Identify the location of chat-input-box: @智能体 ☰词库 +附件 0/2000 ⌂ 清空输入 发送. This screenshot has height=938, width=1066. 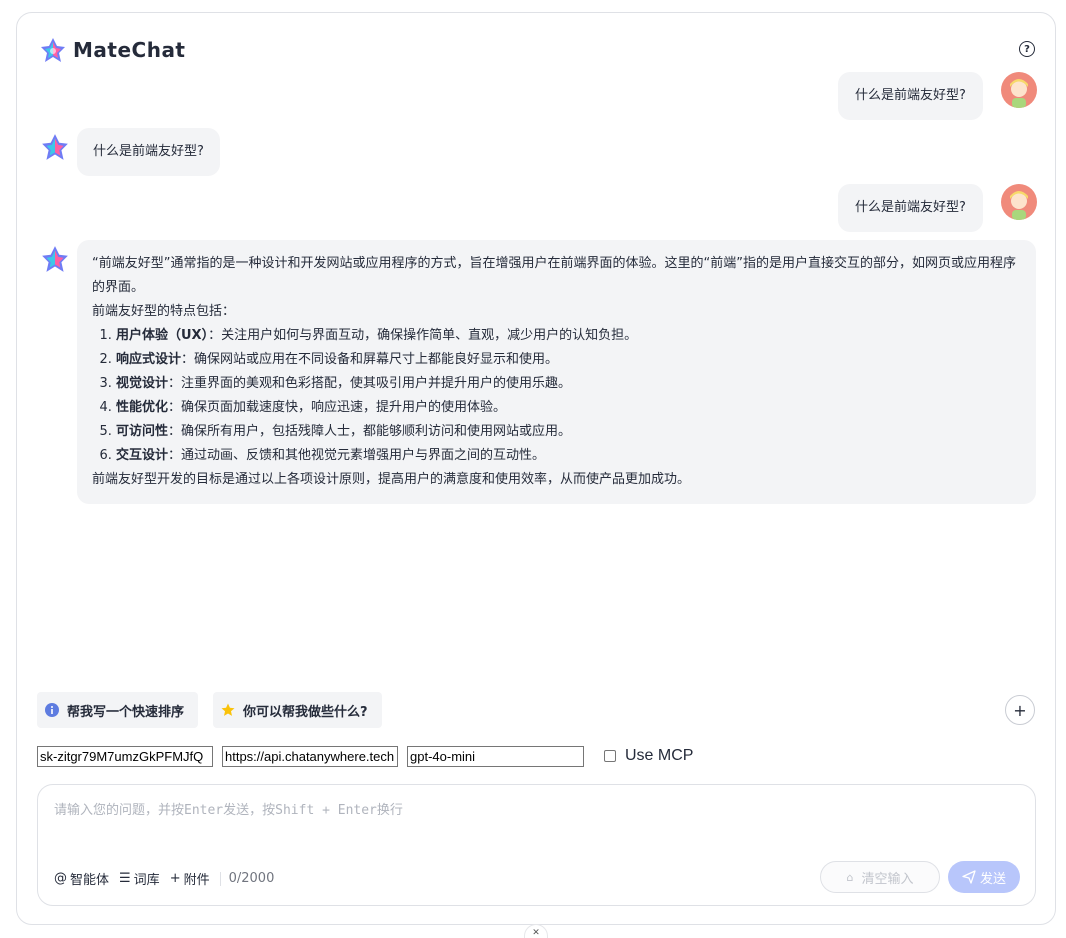
(536, 845).